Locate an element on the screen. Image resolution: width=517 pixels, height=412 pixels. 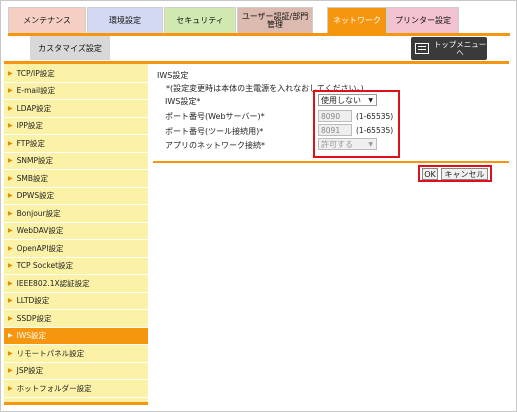
tab-environment: 環境設定 is located at coordinates (125, 20).